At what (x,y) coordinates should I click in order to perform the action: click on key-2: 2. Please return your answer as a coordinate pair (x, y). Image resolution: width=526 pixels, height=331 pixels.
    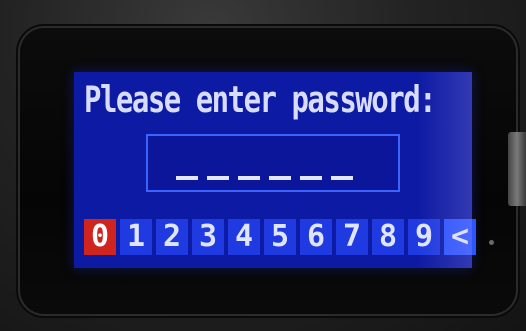
    Looking at the image, I should click on (172, 237).